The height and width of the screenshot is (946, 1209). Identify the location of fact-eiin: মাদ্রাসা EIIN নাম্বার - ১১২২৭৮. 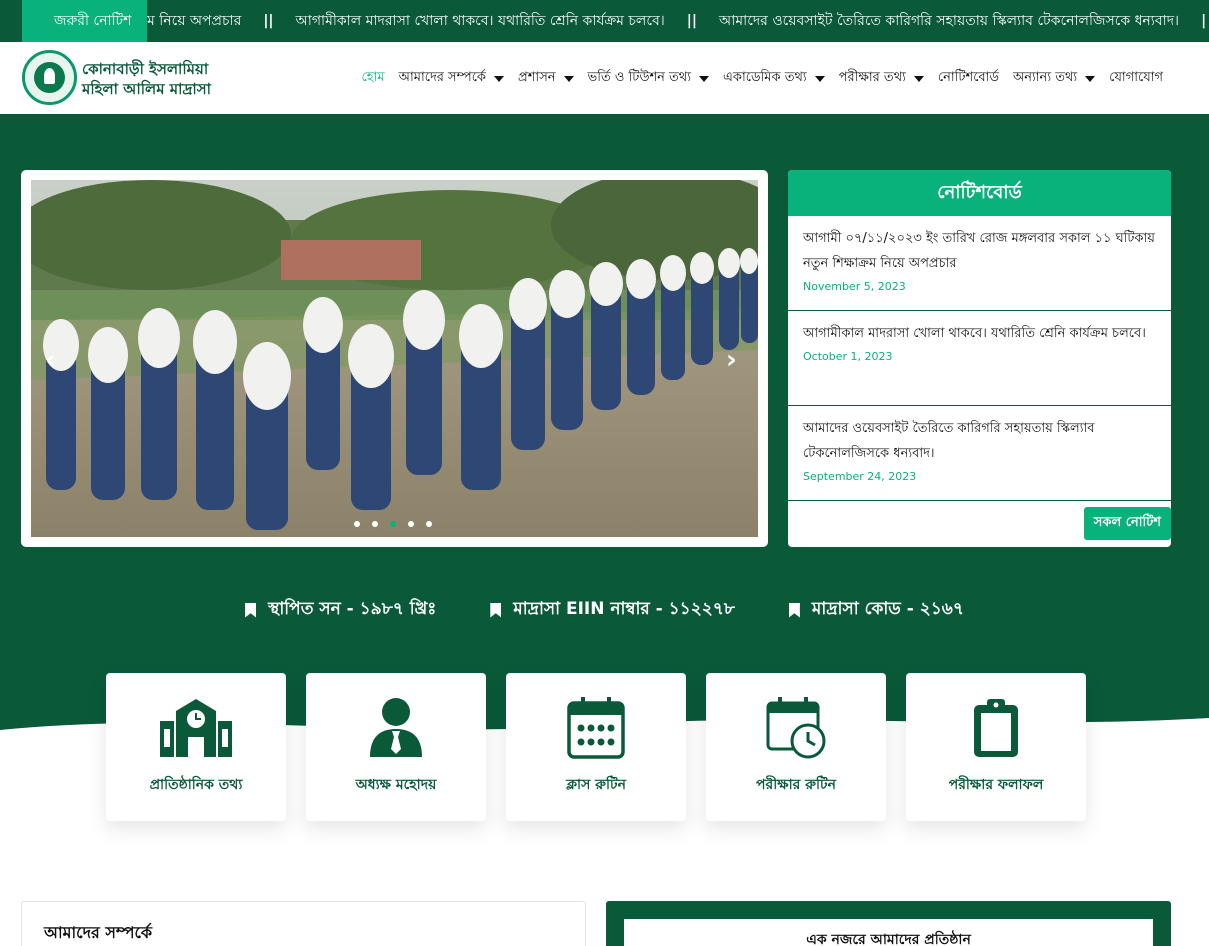
(612, 610).